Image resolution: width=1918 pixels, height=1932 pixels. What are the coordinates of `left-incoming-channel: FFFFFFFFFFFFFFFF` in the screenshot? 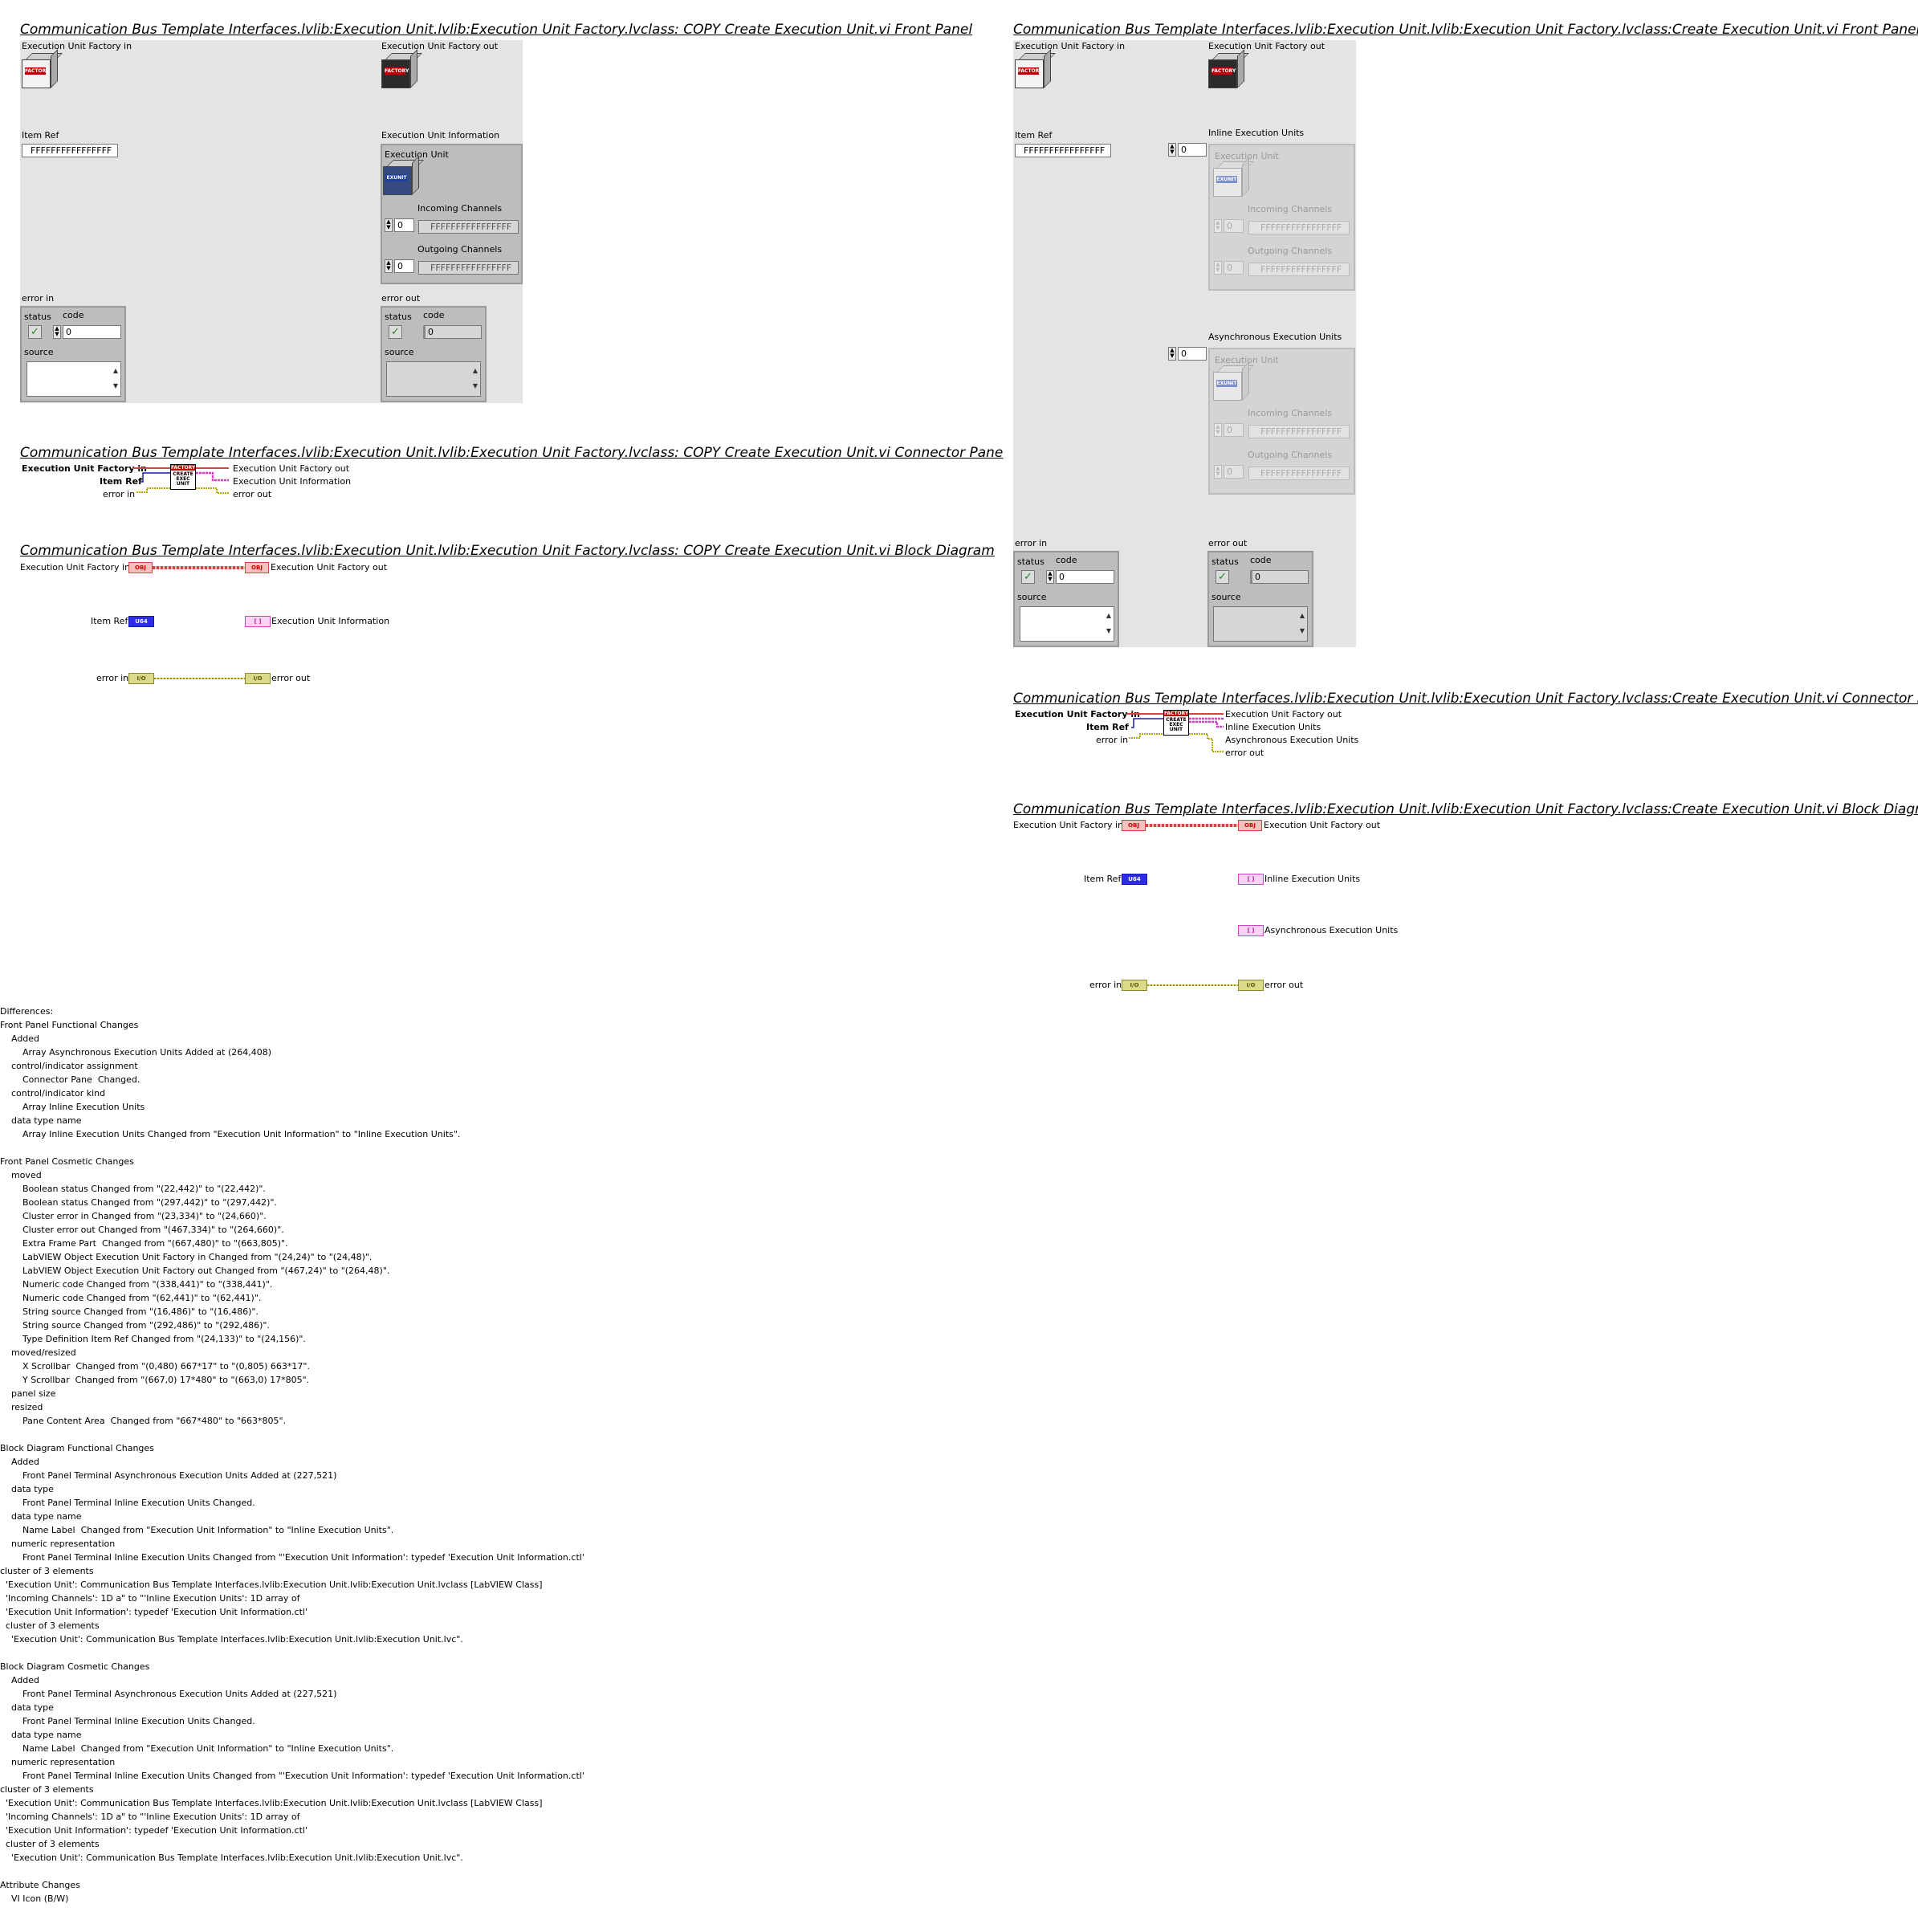 It's located at (468, 227).